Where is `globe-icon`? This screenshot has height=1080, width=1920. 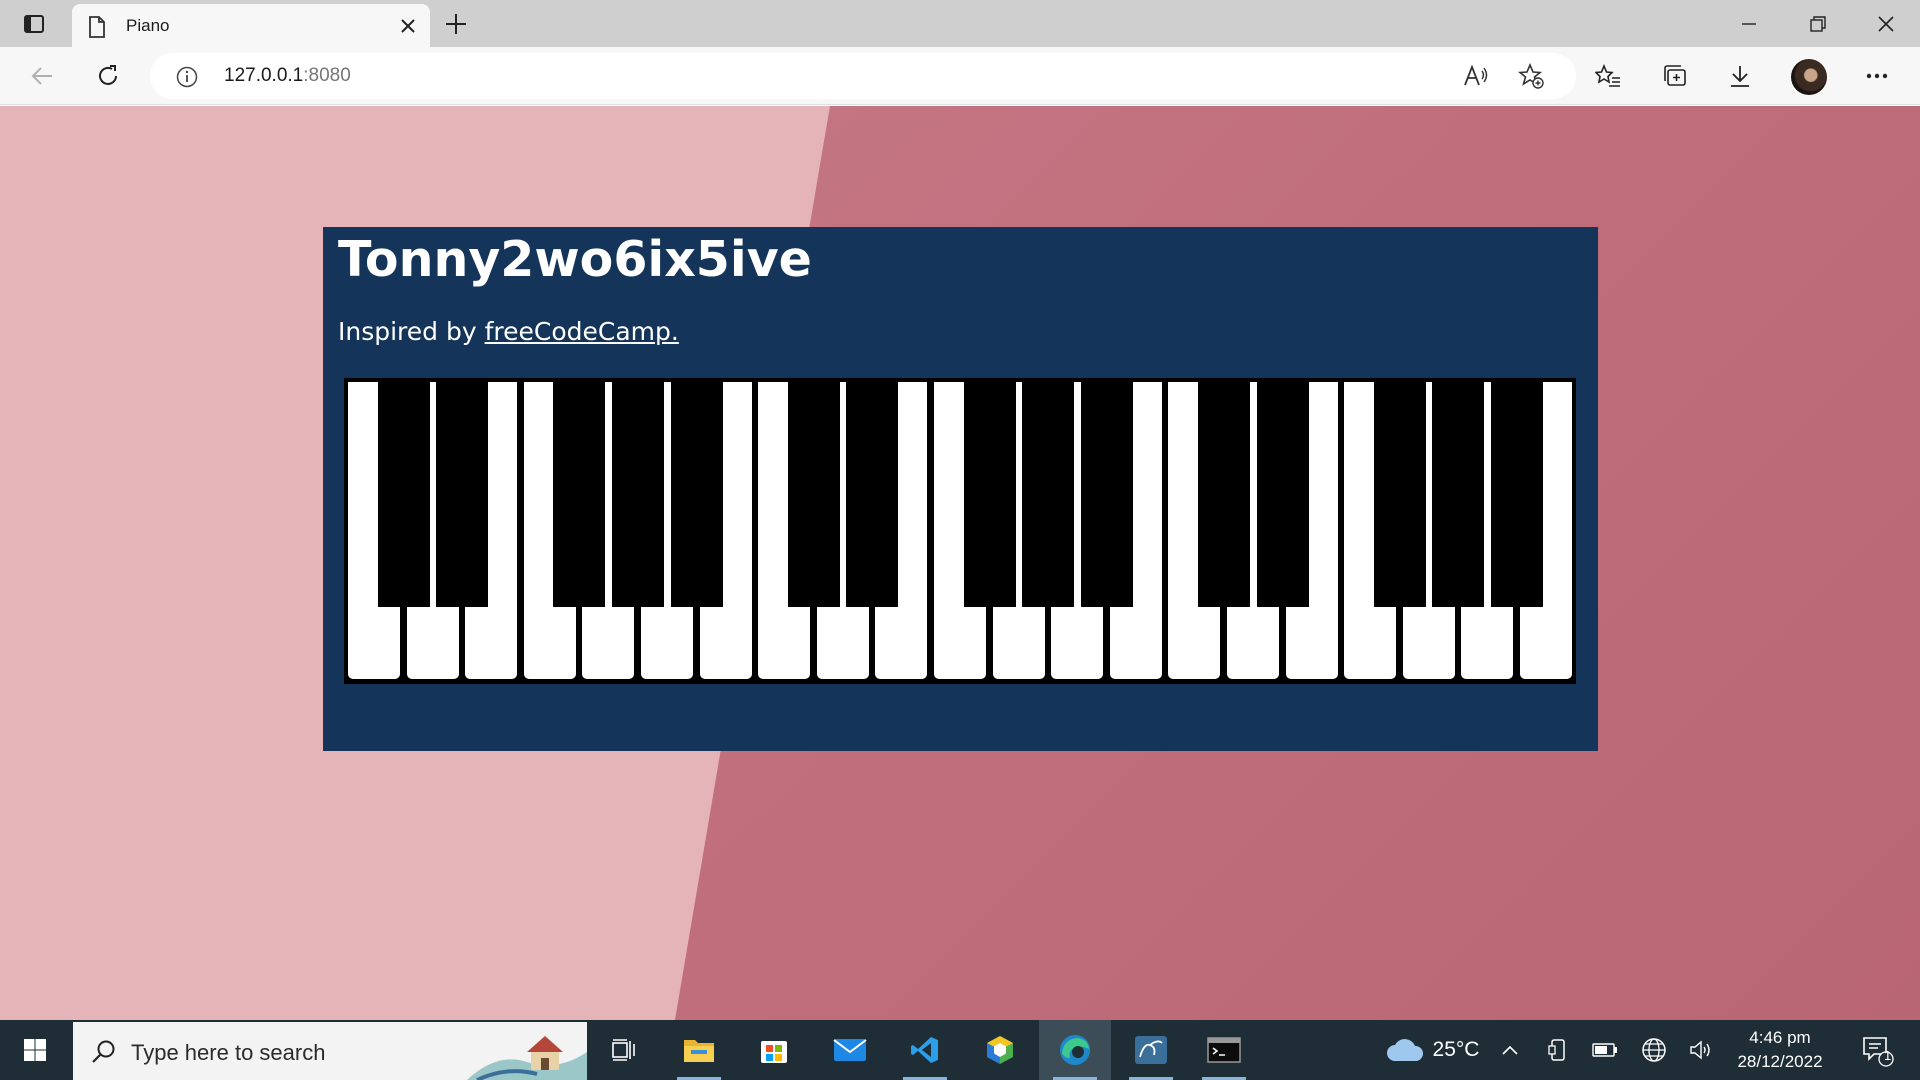
globe-icon is located at coordinates (1654, 1050).